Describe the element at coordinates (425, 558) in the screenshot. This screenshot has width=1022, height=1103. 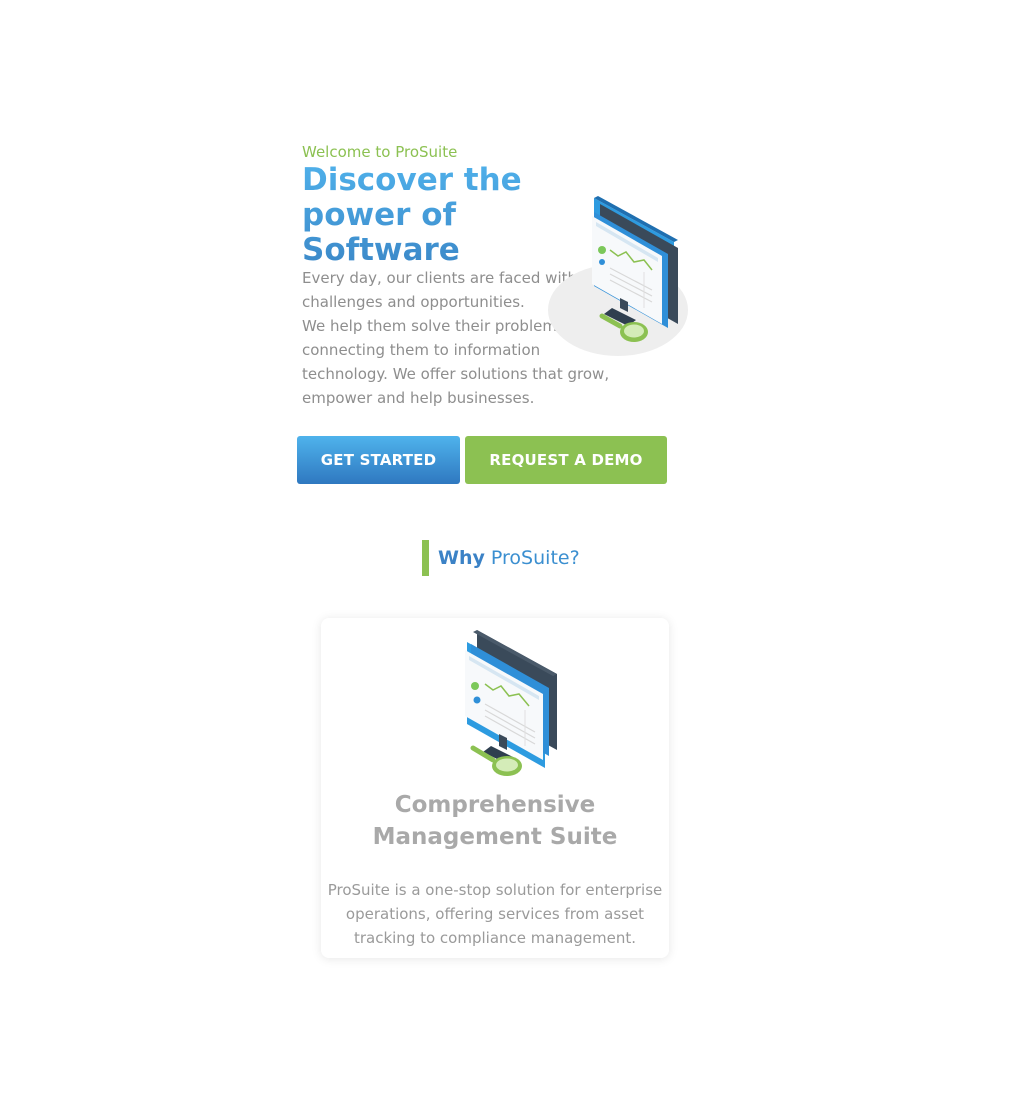
I see `heading-accent-bar` at that location.